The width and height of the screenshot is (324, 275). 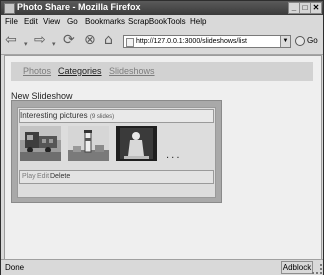 What do you see at coordinates (162, 8) in the screenshot?
I see `title-bar: Photo Share - Mozilla Firefox _ □ ✕` at bounding box center [162, 8].